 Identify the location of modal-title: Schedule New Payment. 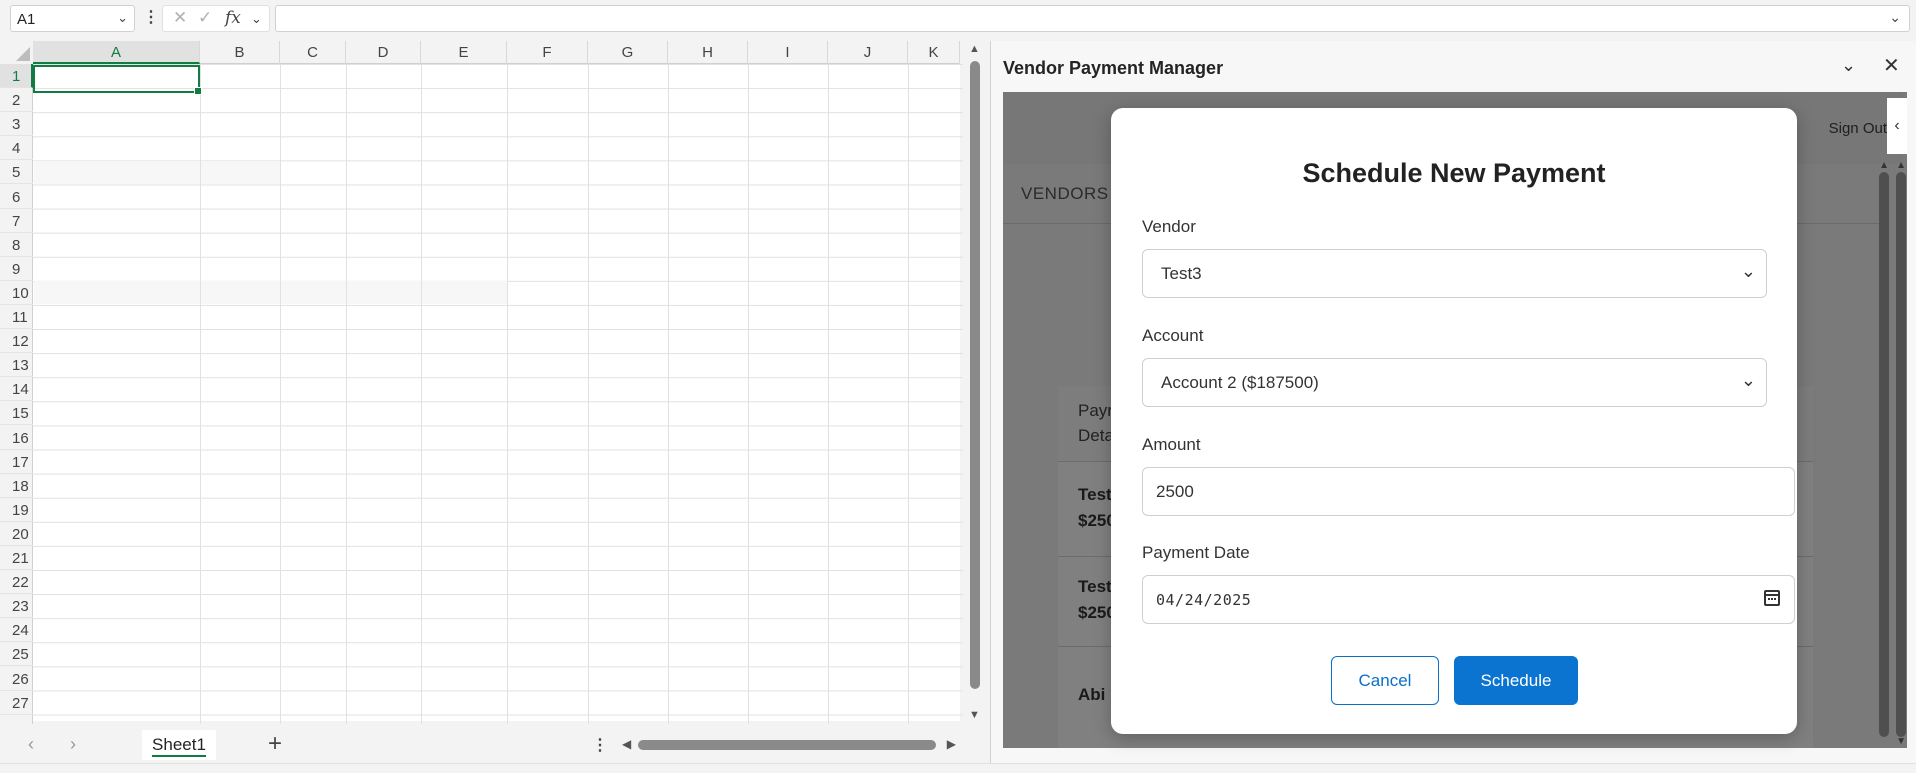
(1454, 173).